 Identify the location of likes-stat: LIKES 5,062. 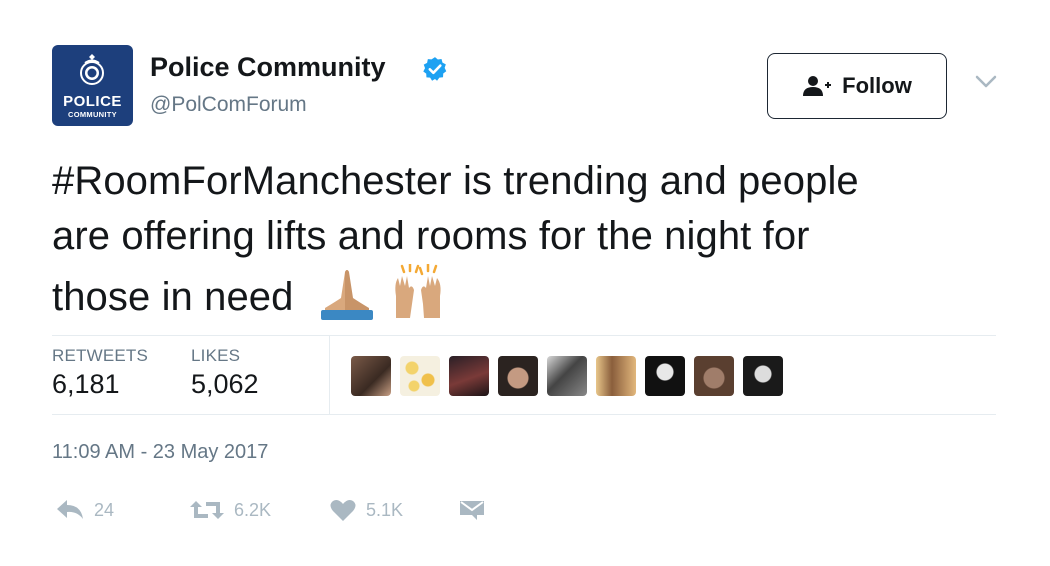
(225, 373).